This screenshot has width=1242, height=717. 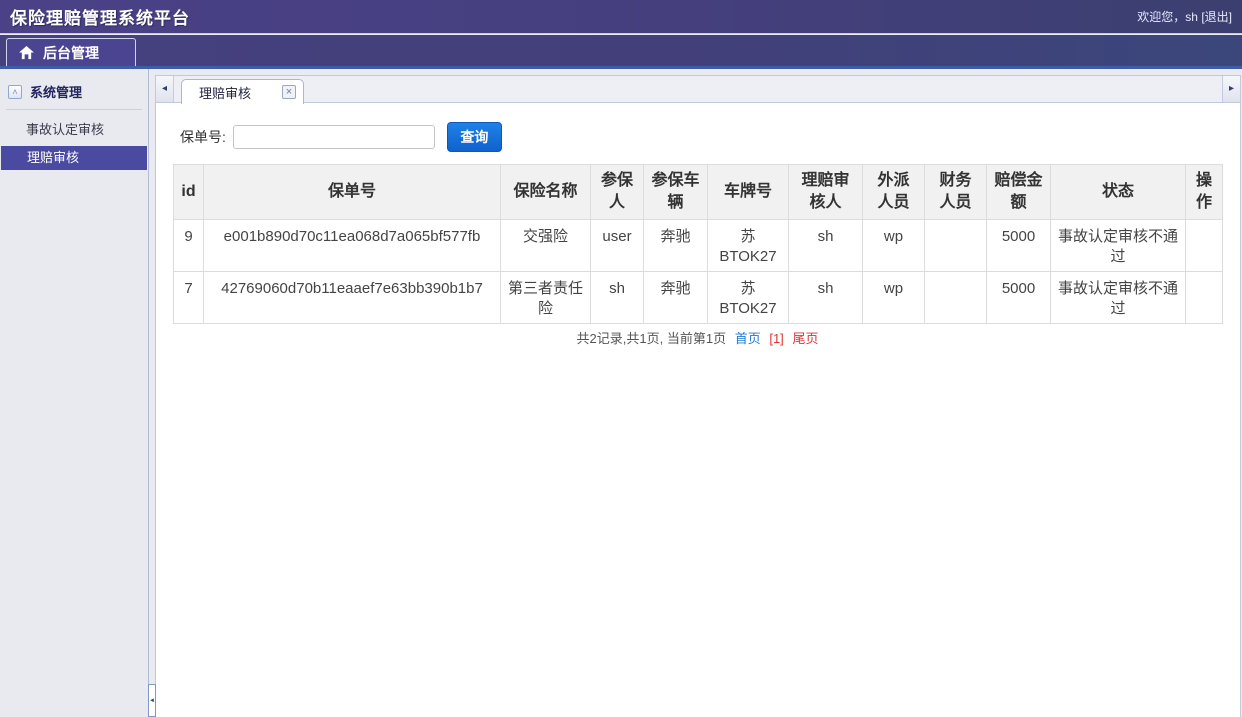 What do you see at coordinates (1204, 192) in the screenshot?
I see `column-header: 操作` at bounding box center [1204, 192].